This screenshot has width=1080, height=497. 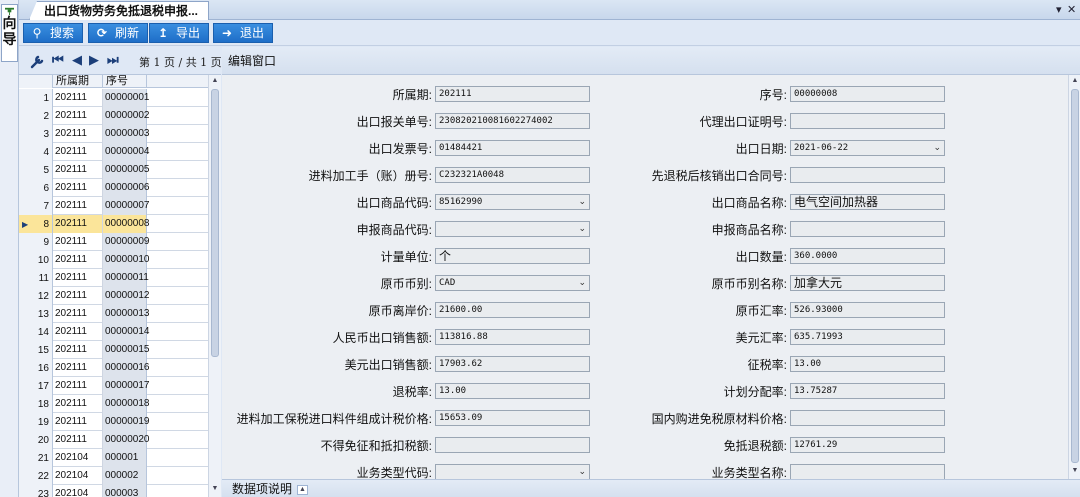 What do you see at coordinates (1071, 10) in the screenshot?
I see `close-icon: ✕` at bounding box center [1071, 10].